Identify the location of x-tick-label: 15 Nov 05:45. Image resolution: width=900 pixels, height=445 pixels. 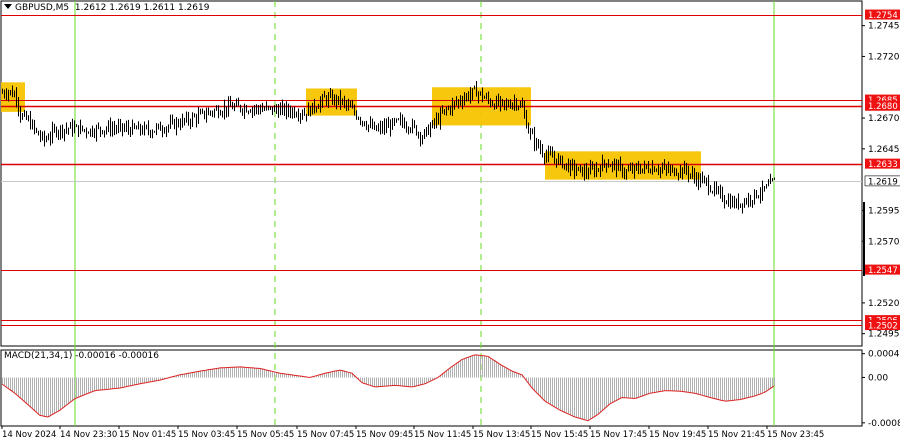
(265, 435).